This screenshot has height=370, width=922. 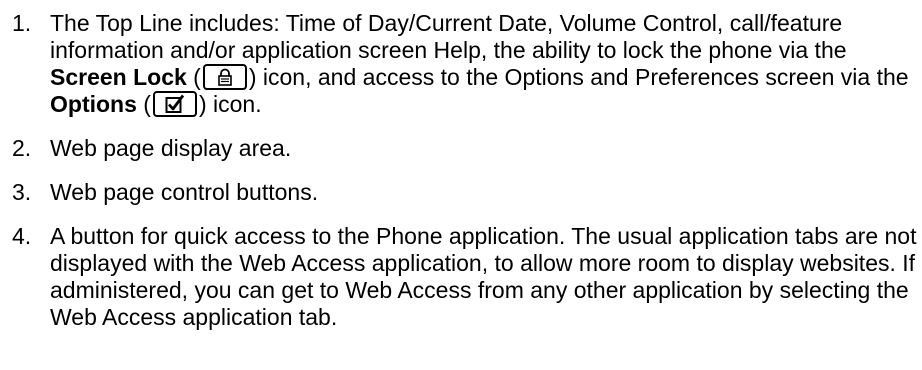 What do you see at coordinates (118, 77) in the screenshot?
I see `screen-lock-label: Screen Lock` at bounding box center [118, 77].